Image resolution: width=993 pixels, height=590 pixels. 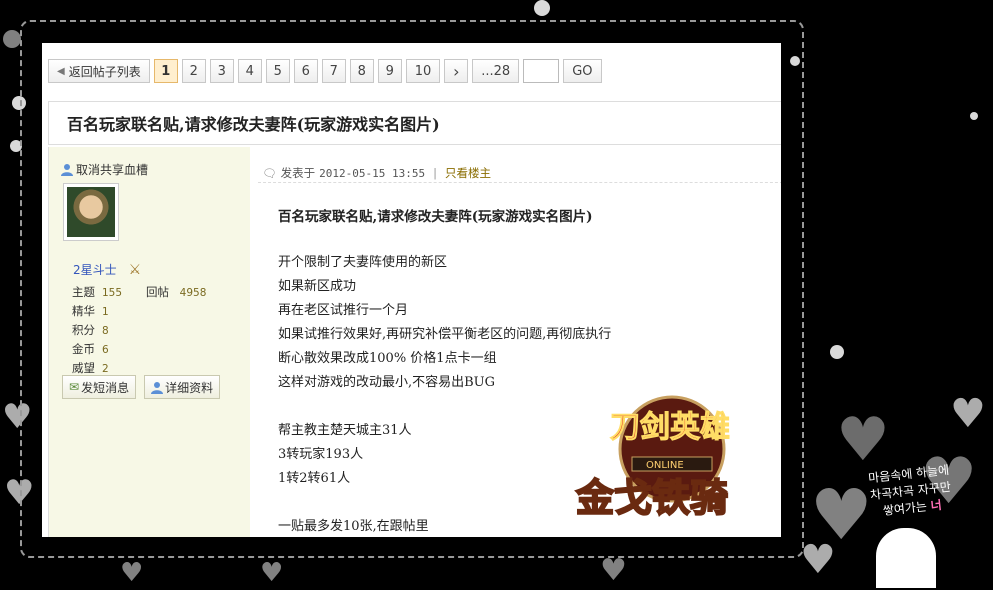 I want to click on stat-row: 积分 8, so click(x=97, y=330).